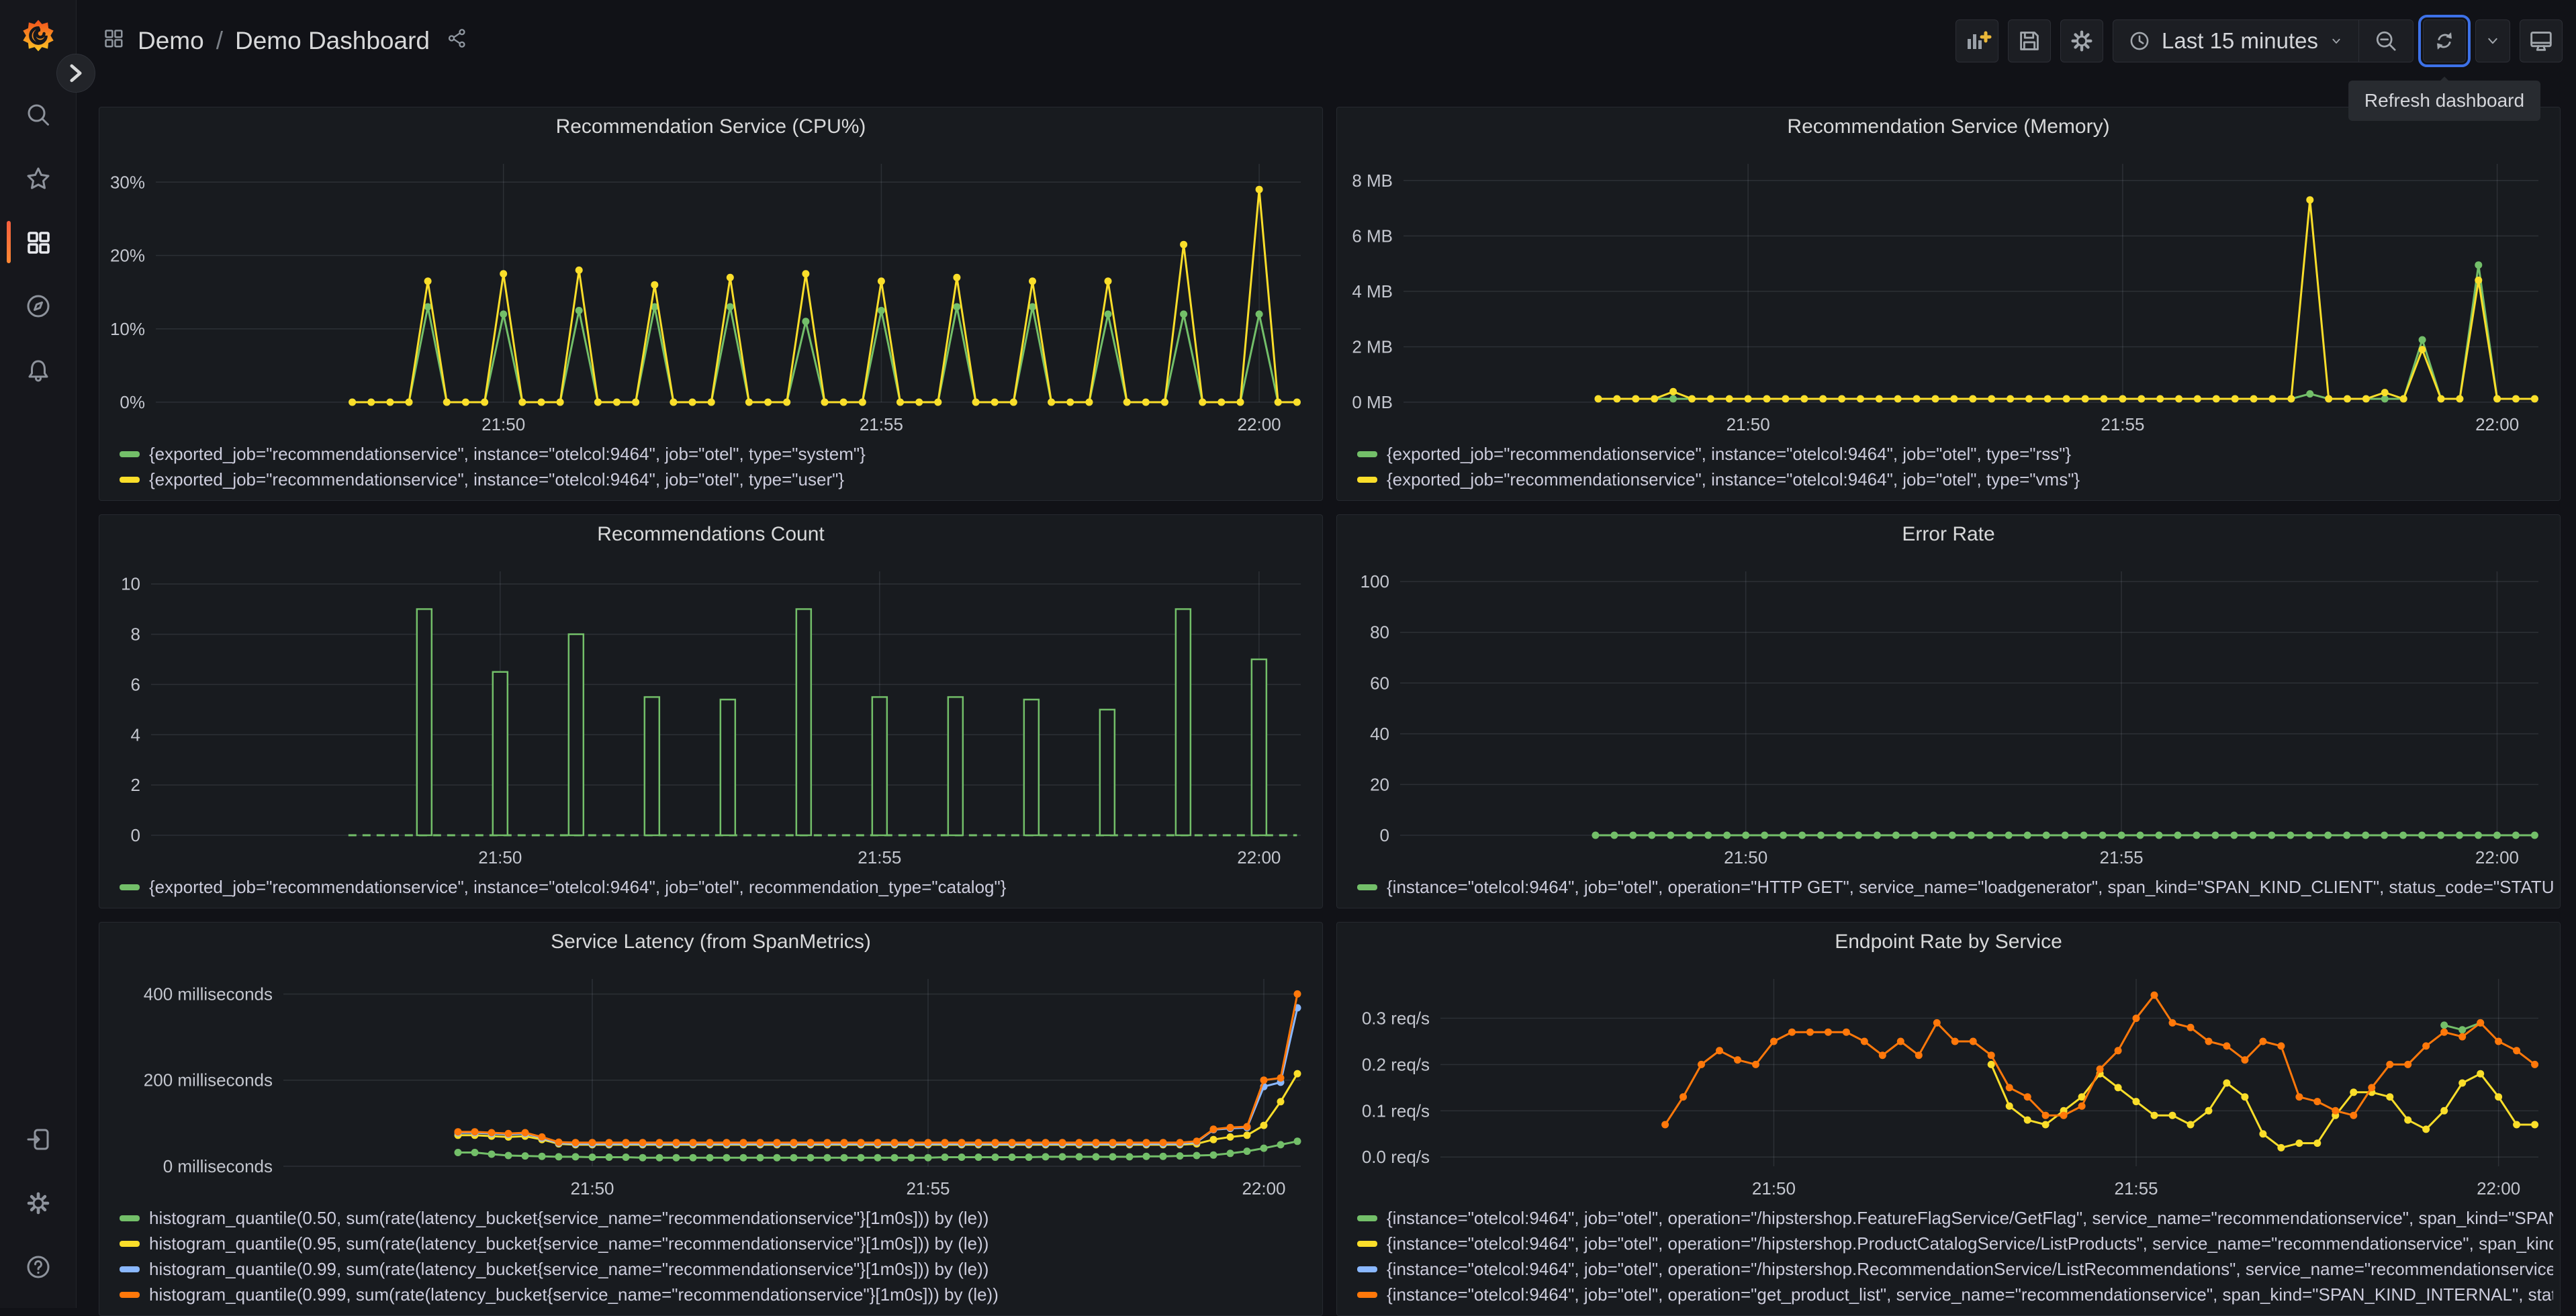 Image resolution: width=2576 pixels, height=1316 pixels. I want to click on expand-sidebar-button, so click(75, 73).